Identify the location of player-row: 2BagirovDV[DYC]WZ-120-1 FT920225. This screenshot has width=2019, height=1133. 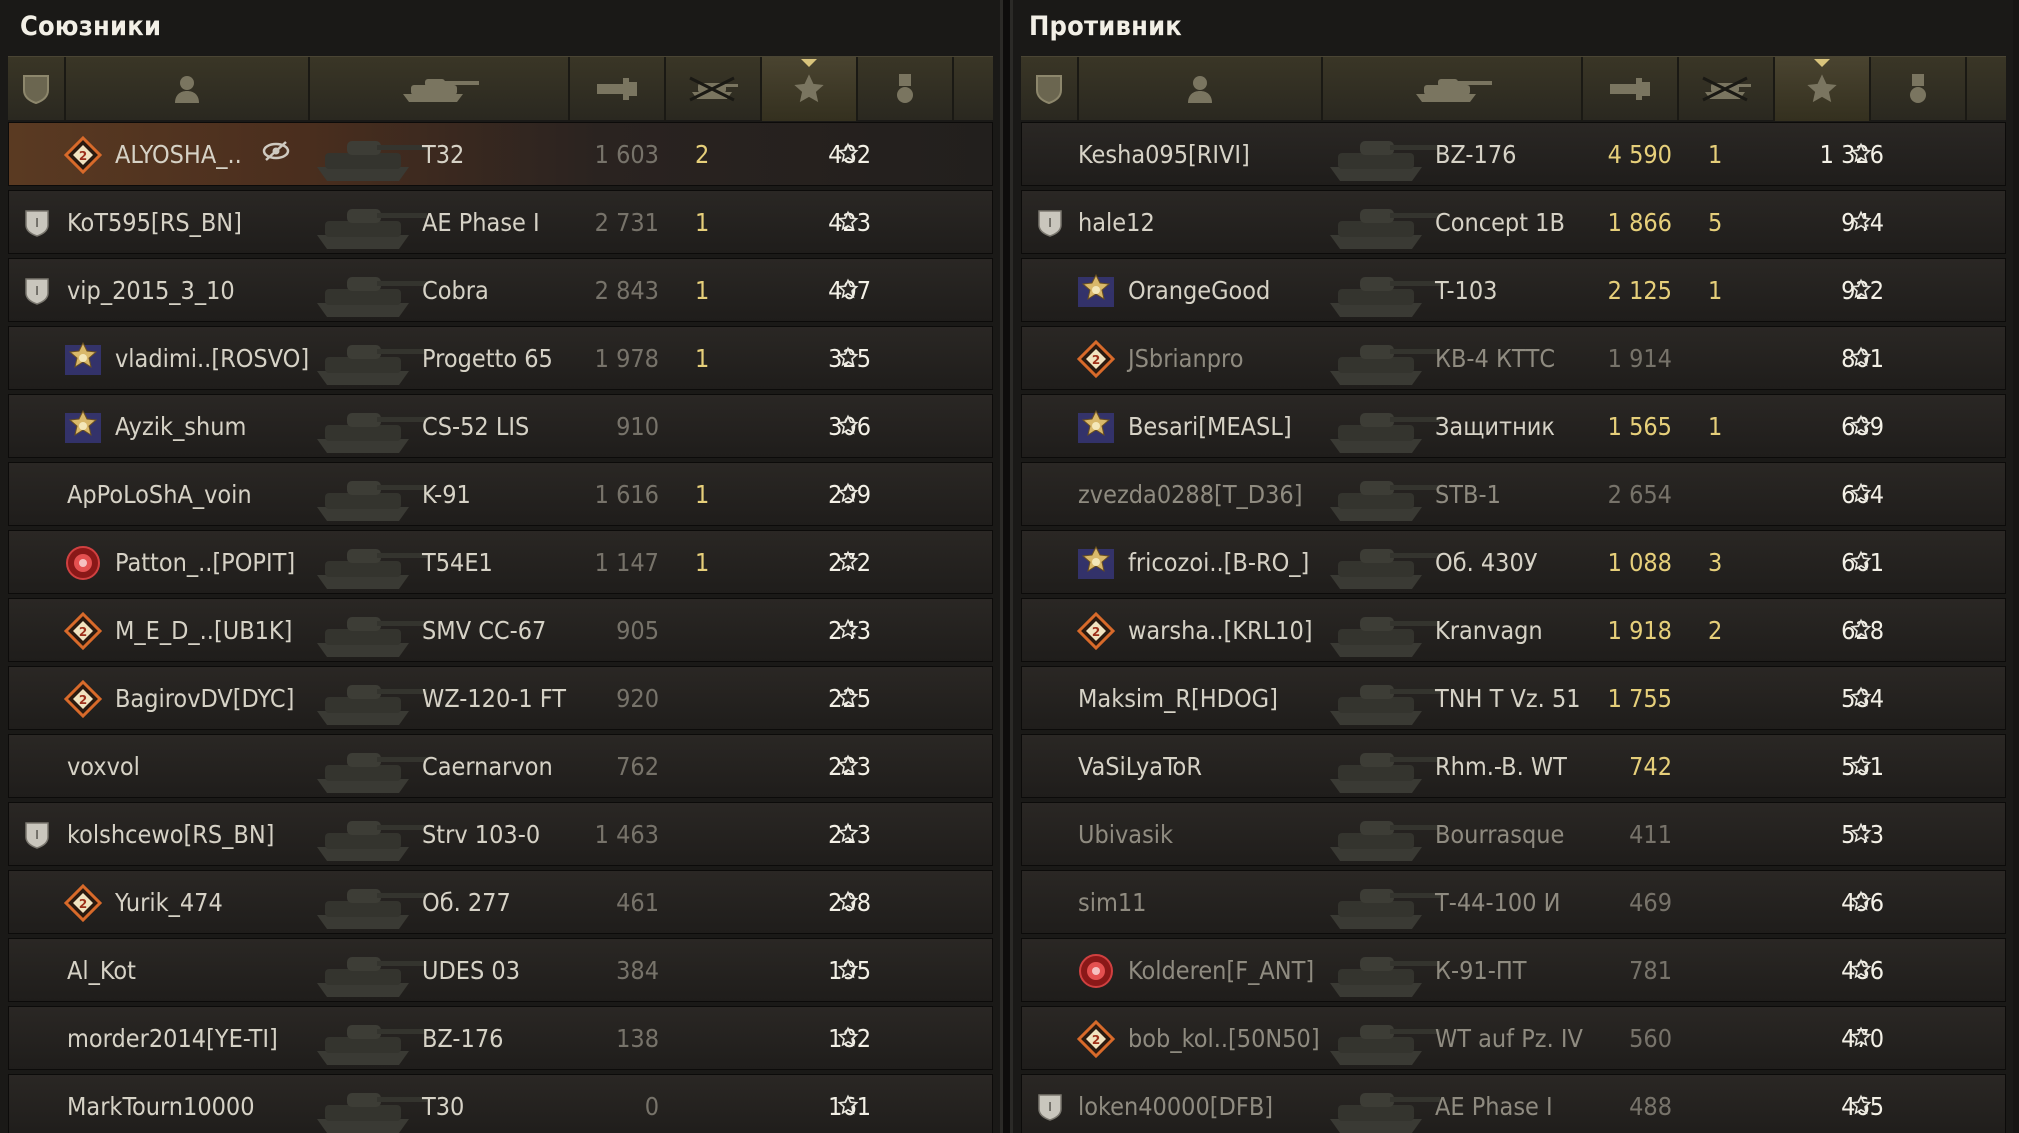
(500, 698).